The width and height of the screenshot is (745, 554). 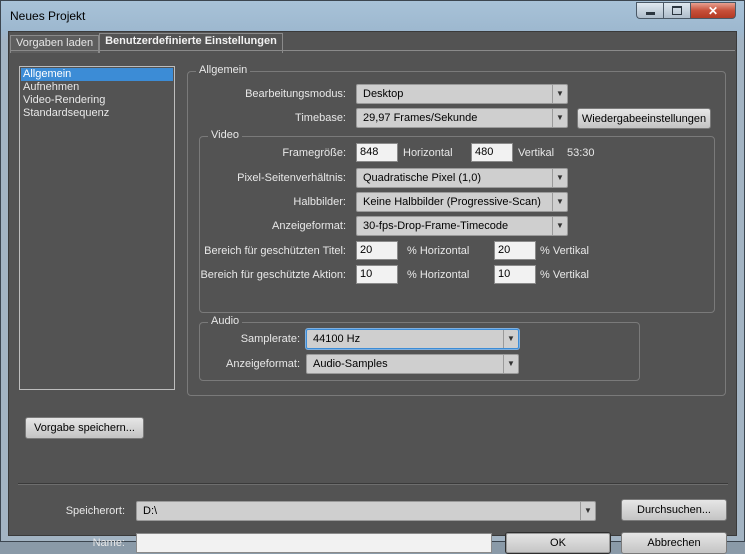 I want to click on minimize-button, so click(x=649, y=10).